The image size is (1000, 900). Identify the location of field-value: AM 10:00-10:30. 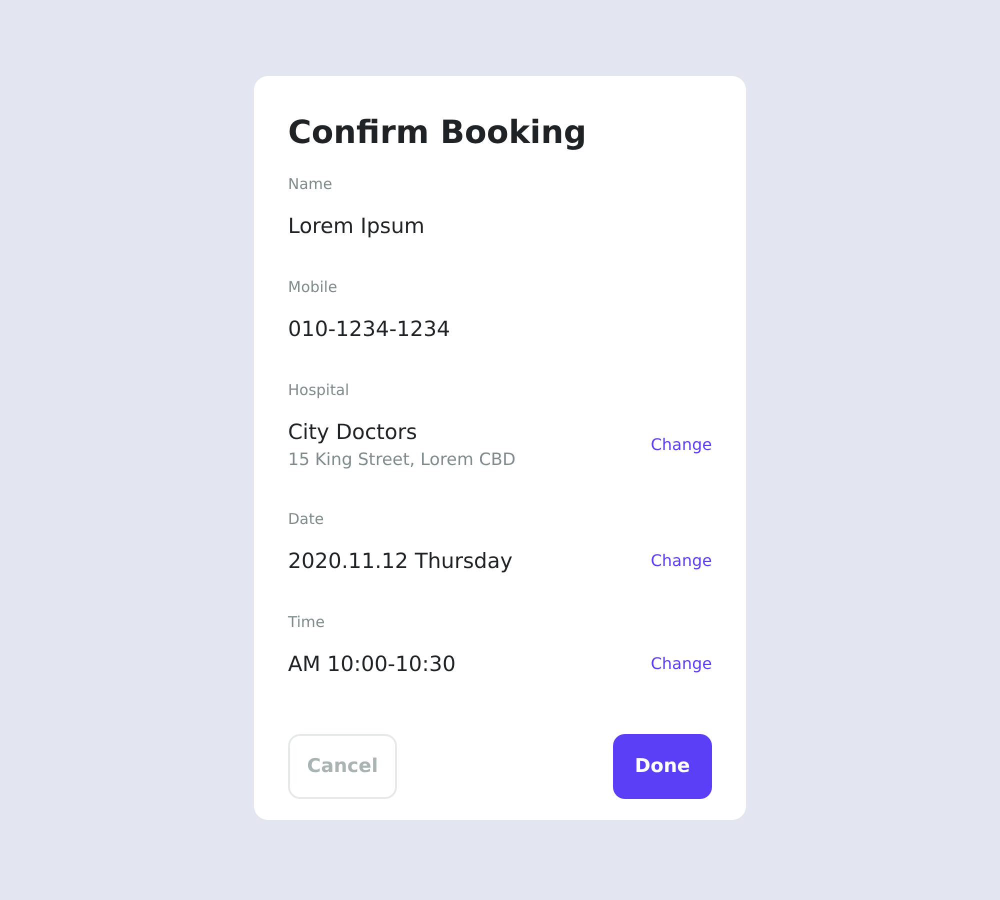
(372, 664).